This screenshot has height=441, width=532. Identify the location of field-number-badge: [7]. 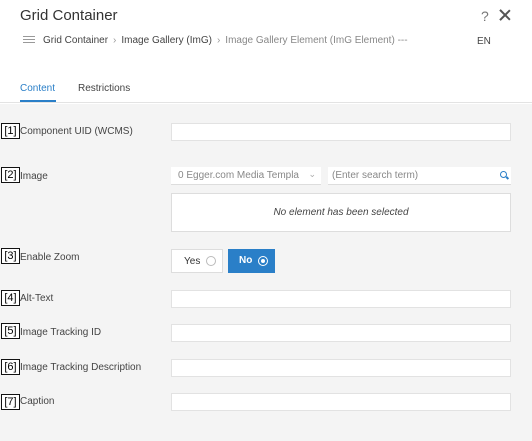
(10, 402).